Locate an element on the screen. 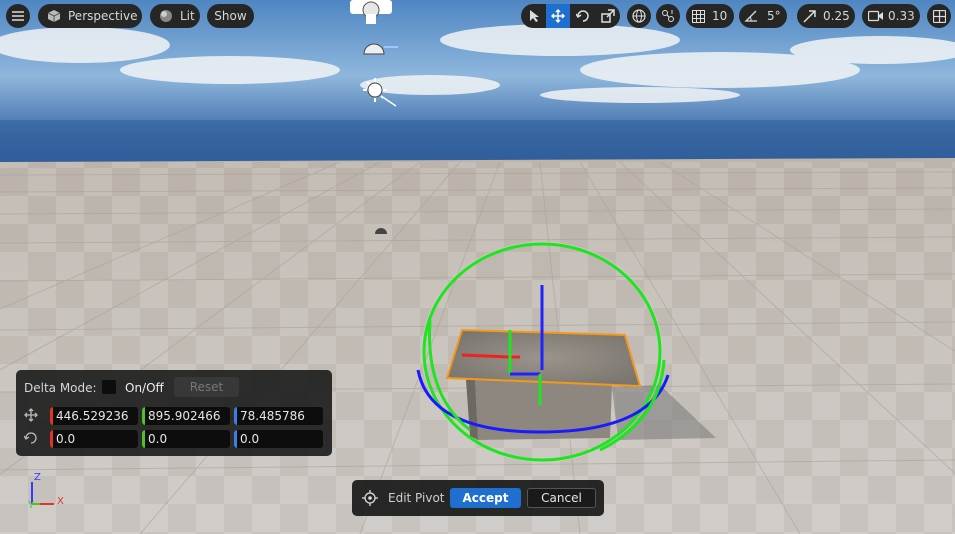  rotation-snap-group: 5° is located at coordinates (763, 16).